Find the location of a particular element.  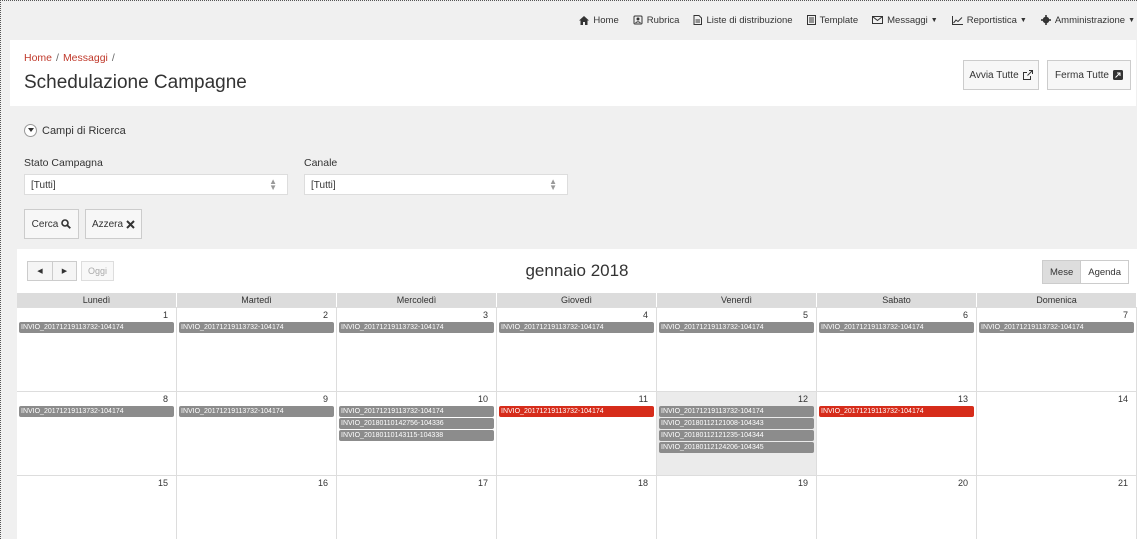

nav-liste-label: Liste di distribuzione is located at coordinates (749, 20).